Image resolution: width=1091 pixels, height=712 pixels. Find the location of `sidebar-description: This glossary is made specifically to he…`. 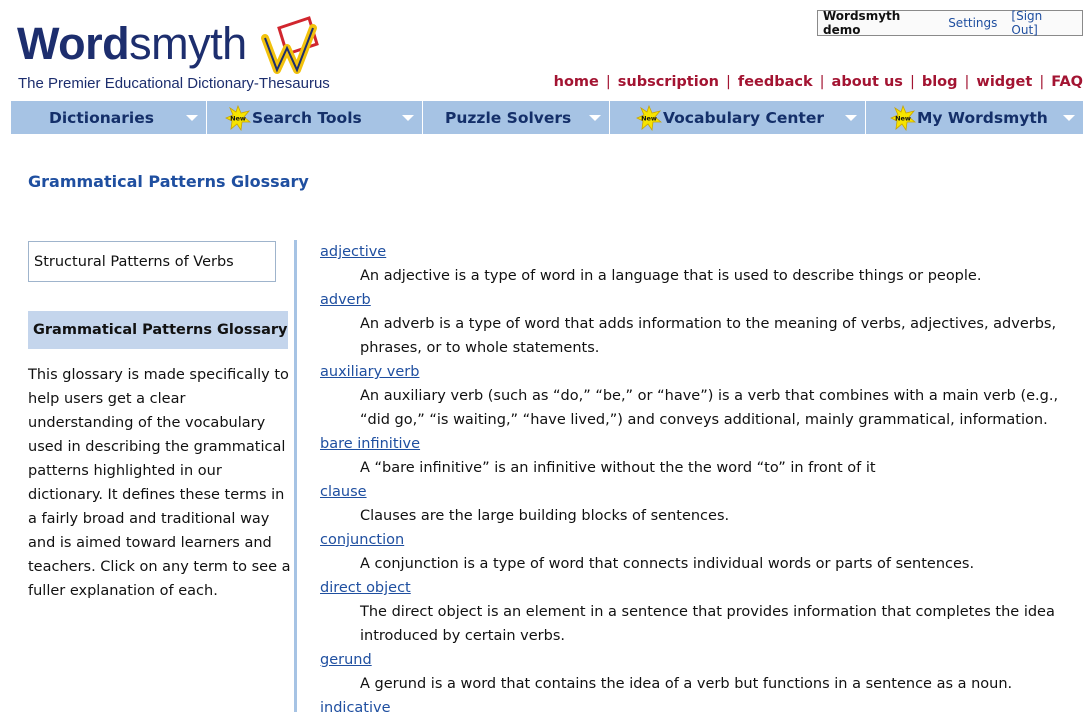

sidebar-description: This glossary is made specifically to he… is located at coordinates (159, 483).